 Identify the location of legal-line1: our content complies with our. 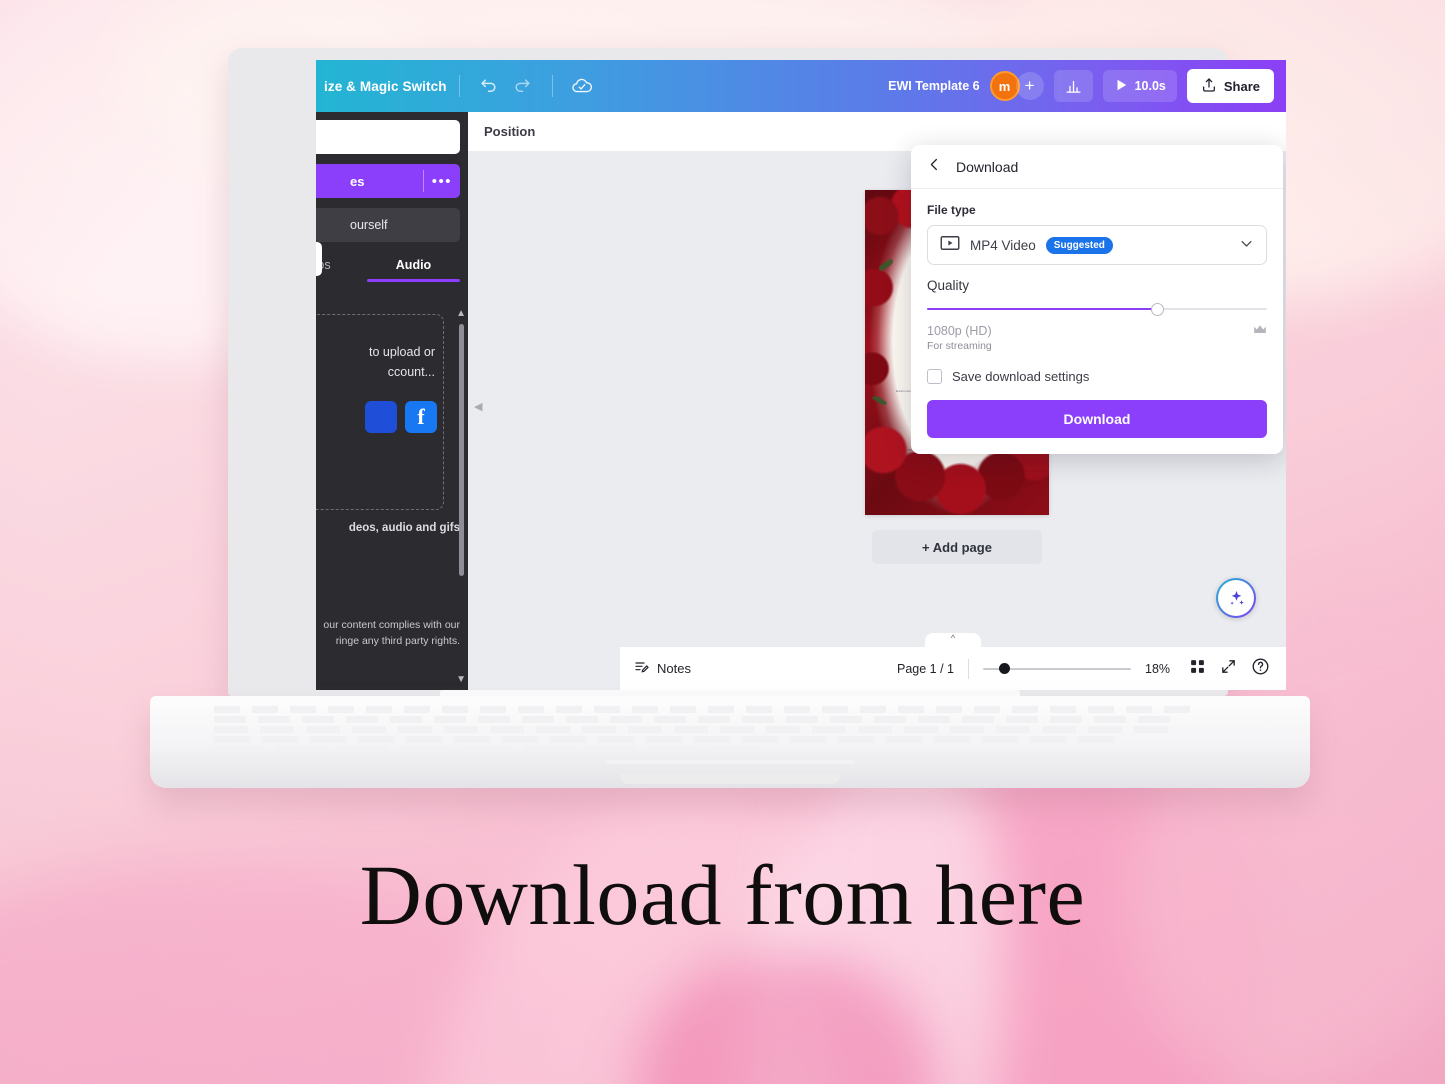
(391, 625).